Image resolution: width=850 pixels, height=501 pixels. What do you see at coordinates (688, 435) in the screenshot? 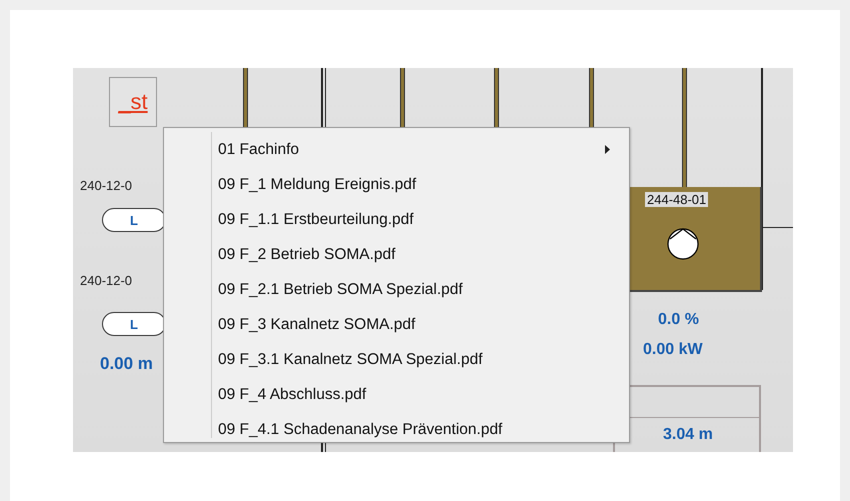
I see `level-reading: 3.04 m` at bounding box center [688, 435].